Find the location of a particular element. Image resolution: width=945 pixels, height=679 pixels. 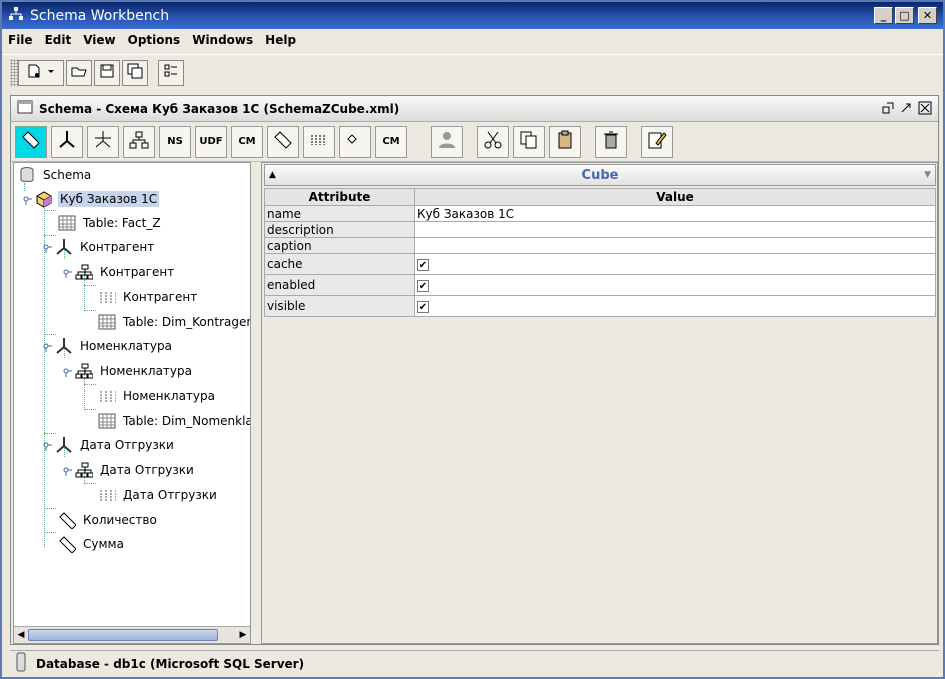

tree-node-table: Table: Dim_Nomenklatura is located at coordinates (174, 421).